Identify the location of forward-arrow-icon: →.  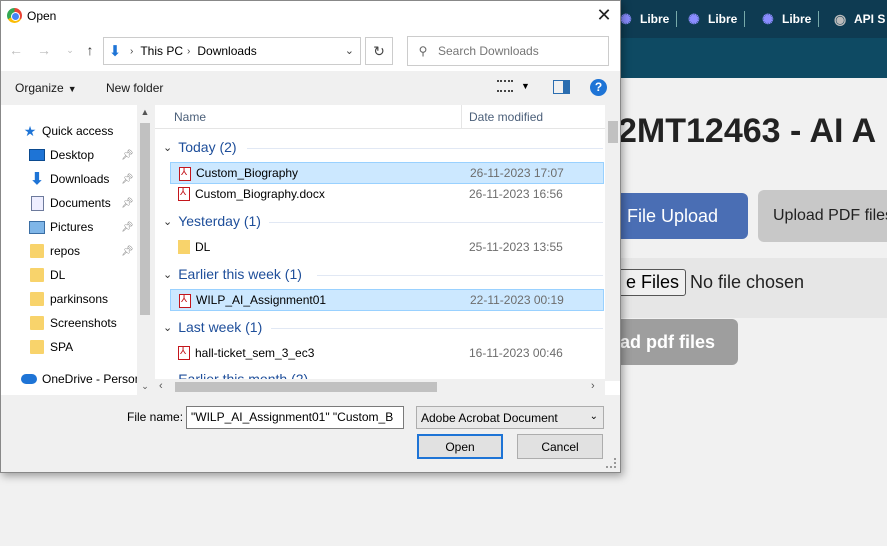
(44, 50).